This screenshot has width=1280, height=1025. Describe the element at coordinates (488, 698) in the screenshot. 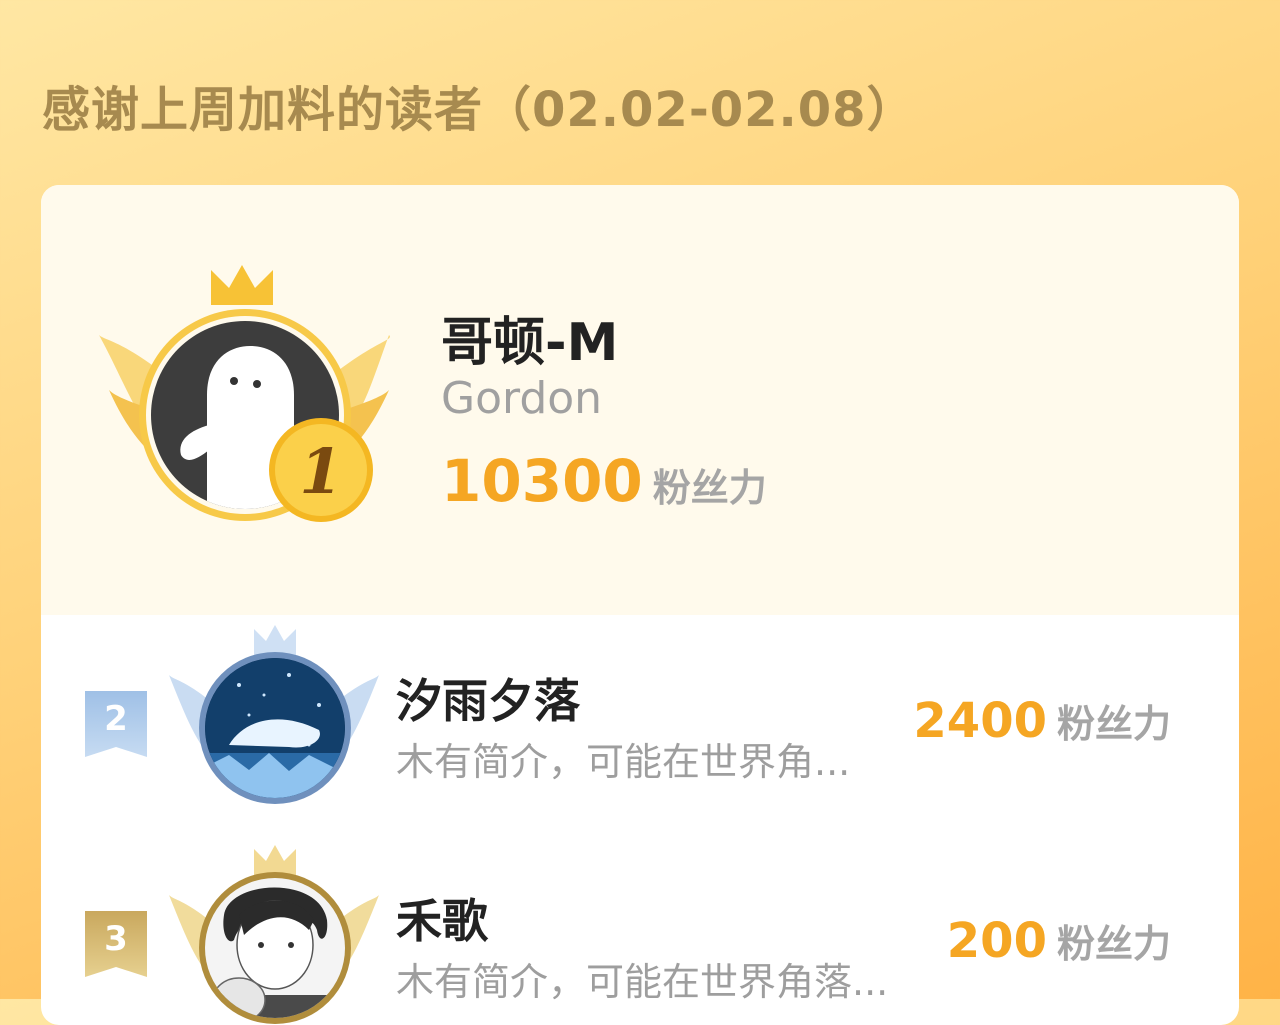

I see `reader-name: 汐雨夕落` at that location.